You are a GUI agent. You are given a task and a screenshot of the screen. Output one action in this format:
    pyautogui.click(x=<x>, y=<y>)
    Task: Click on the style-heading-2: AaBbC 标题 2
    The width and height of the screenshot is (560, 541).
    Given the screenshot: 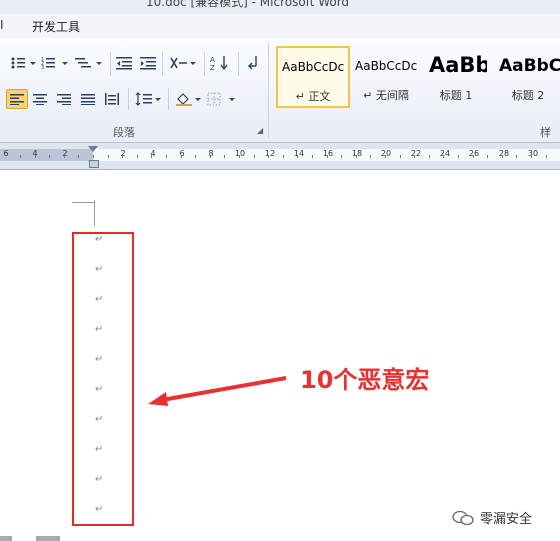 What is the action you would take?
    pyautogui.click(x=527, y=76)
    